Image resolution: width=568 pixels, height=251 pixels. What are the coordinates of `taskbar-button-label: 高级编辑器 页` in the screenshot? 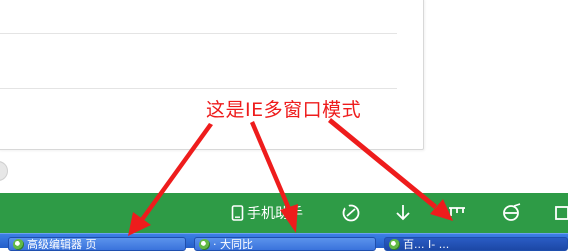 It's located at (62, 244).